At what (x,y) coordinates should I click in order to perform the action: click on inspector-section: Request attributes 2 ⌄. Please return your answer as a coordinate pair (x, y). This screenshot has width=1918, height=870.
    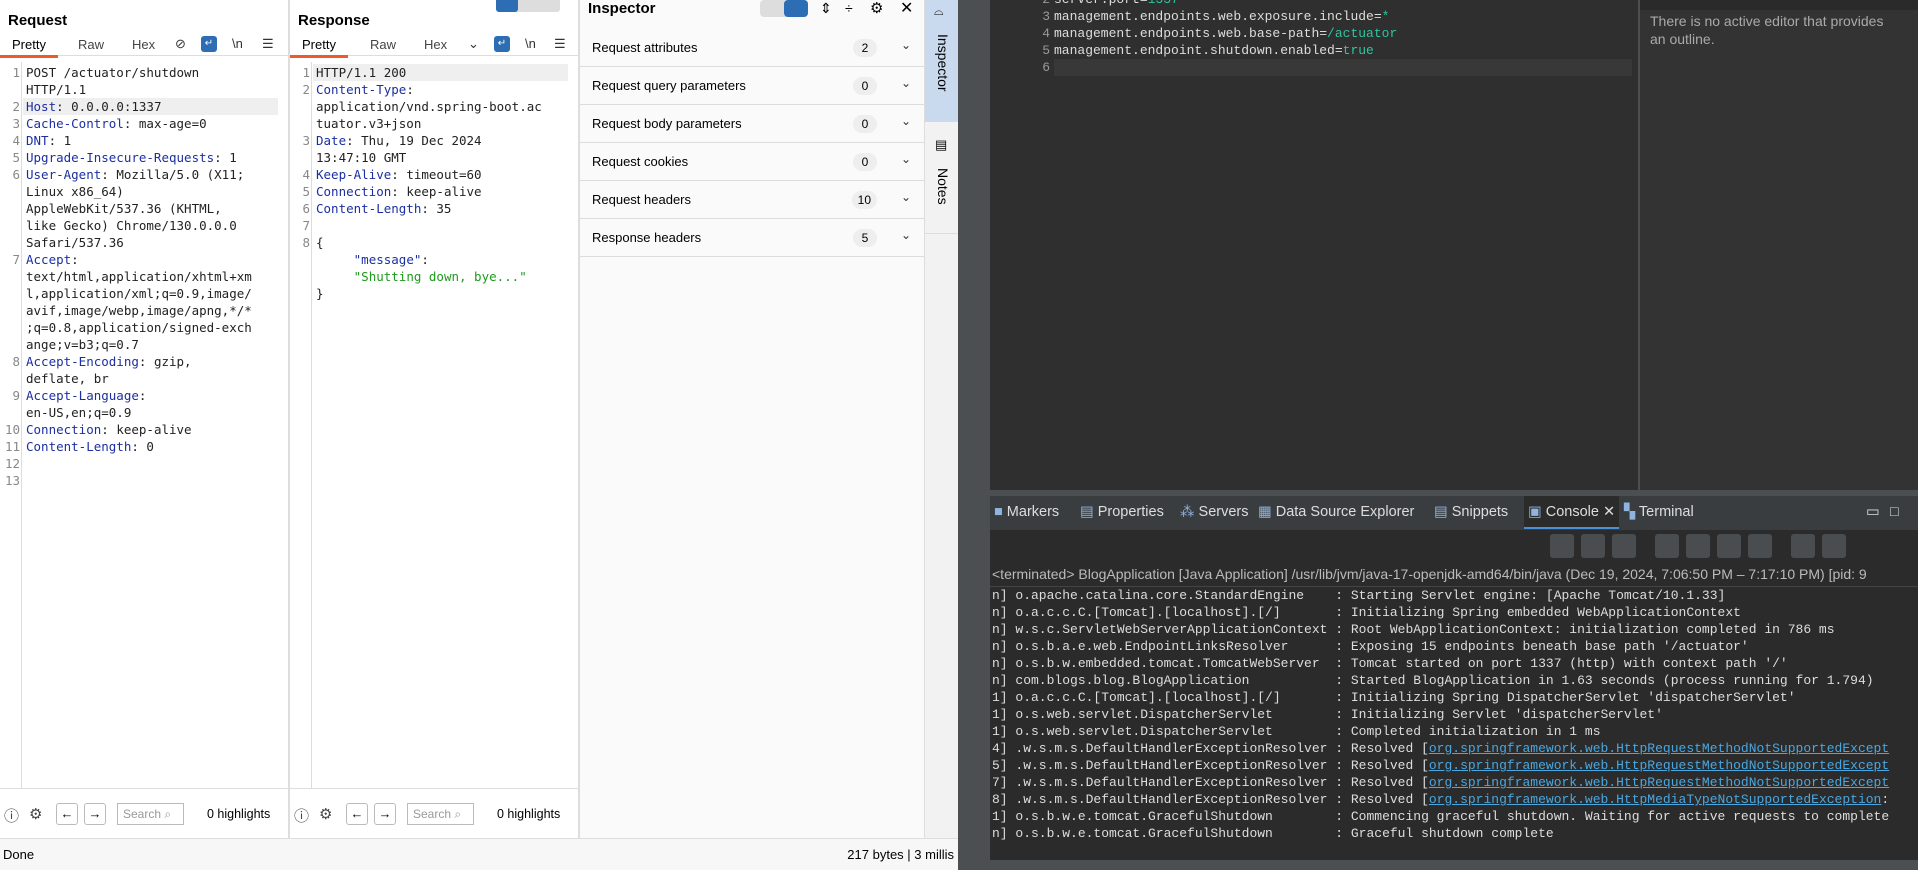
    Looking at the image, I should click on (752, 48).